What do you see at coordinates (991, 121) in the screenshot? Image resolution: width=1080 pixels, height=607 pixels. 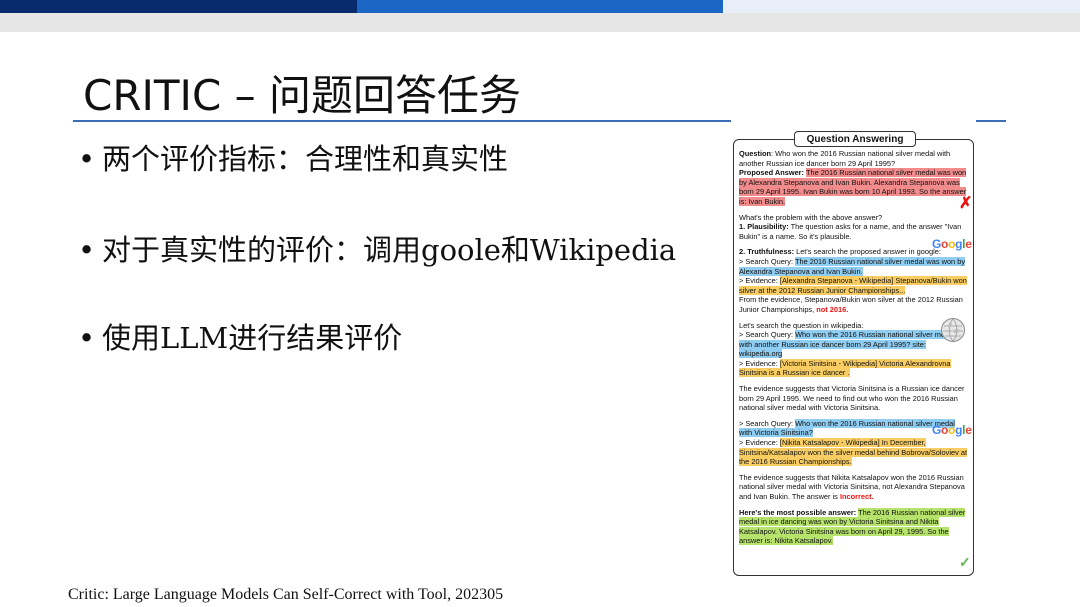 I see `title-underline-right` at bounding box center [991, 121].